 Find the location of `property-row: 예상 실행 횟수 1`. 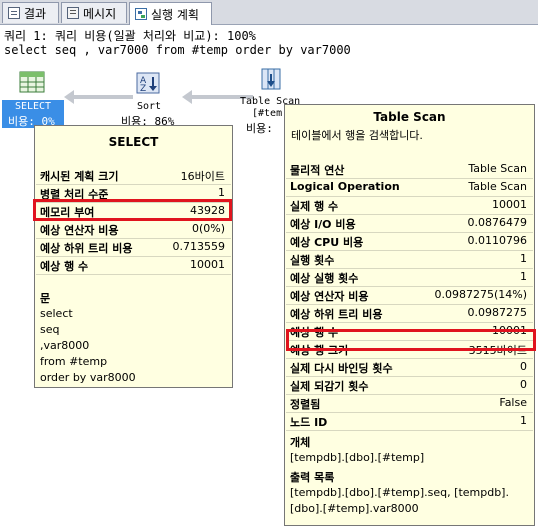

property-row: 예상 실행 횟수 1 is located at coordinates (409, 278).